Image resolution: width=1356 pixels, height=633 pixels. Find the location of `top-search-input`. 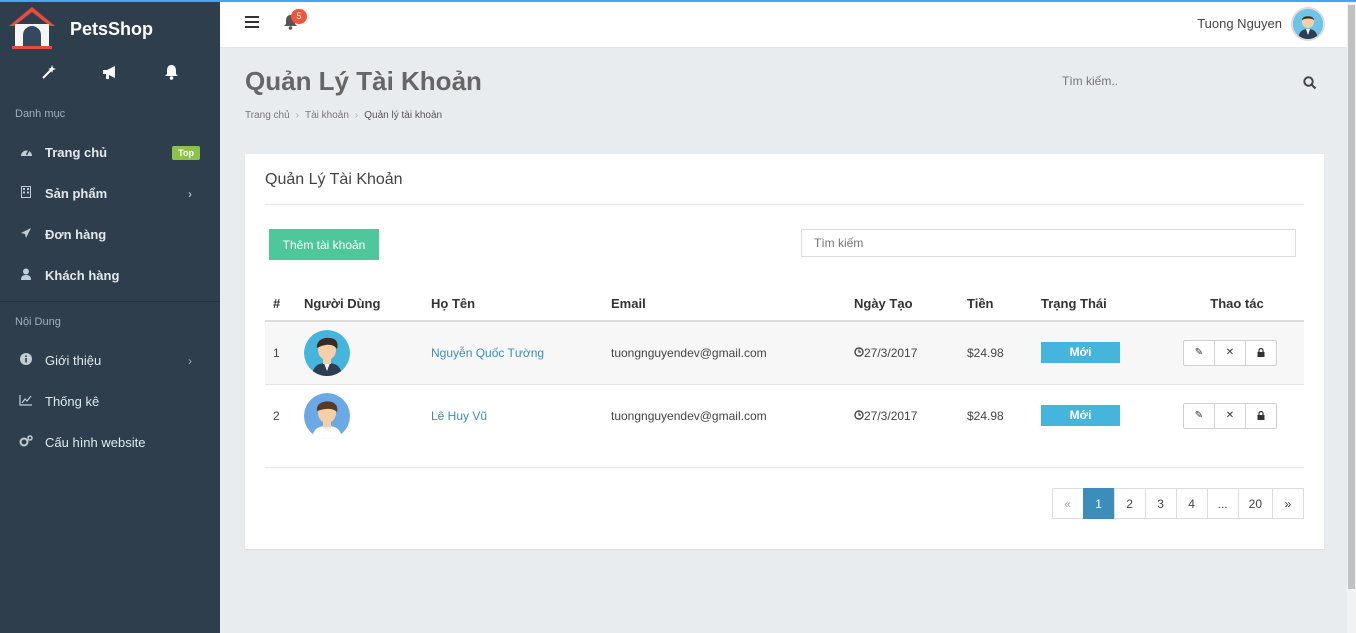

top-search-input is located at coordinates (1175, 81).